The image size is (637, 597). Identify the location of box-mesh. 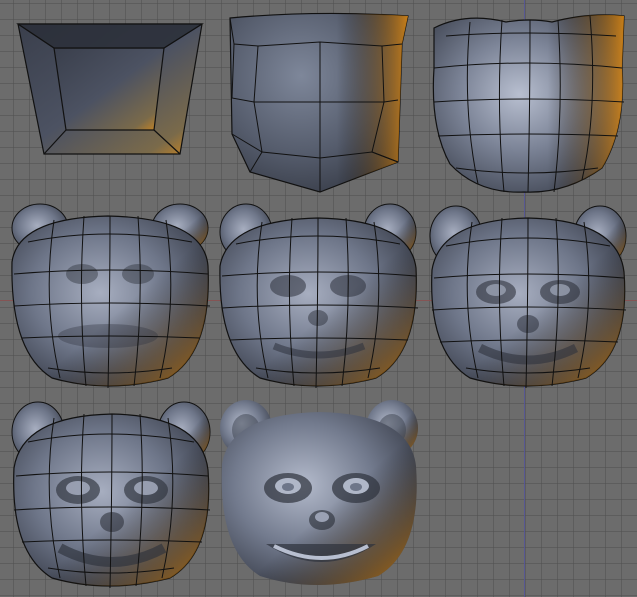
(110, 89).